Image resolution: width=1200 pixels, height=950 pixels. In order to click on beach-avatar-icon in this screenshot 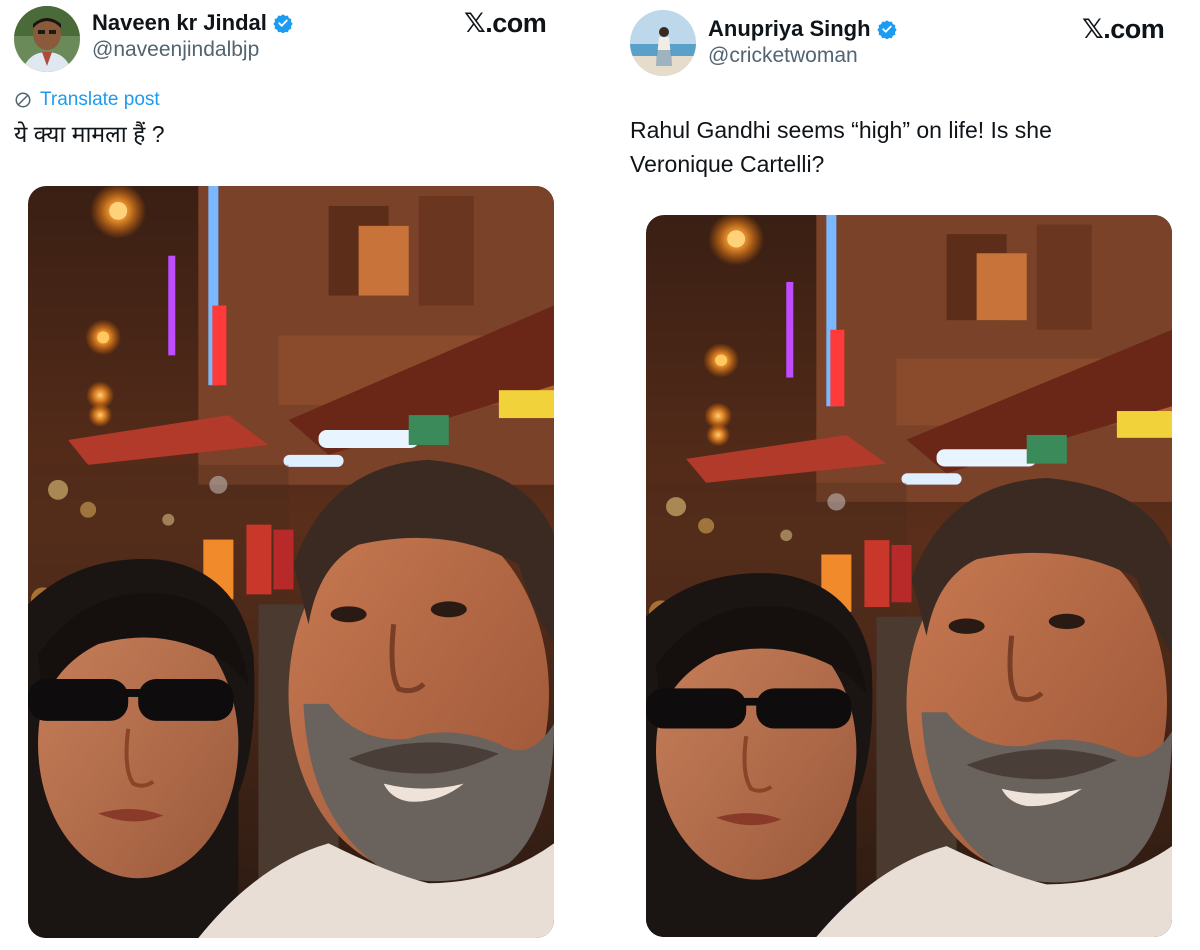, I will do `click(663, 43)`.